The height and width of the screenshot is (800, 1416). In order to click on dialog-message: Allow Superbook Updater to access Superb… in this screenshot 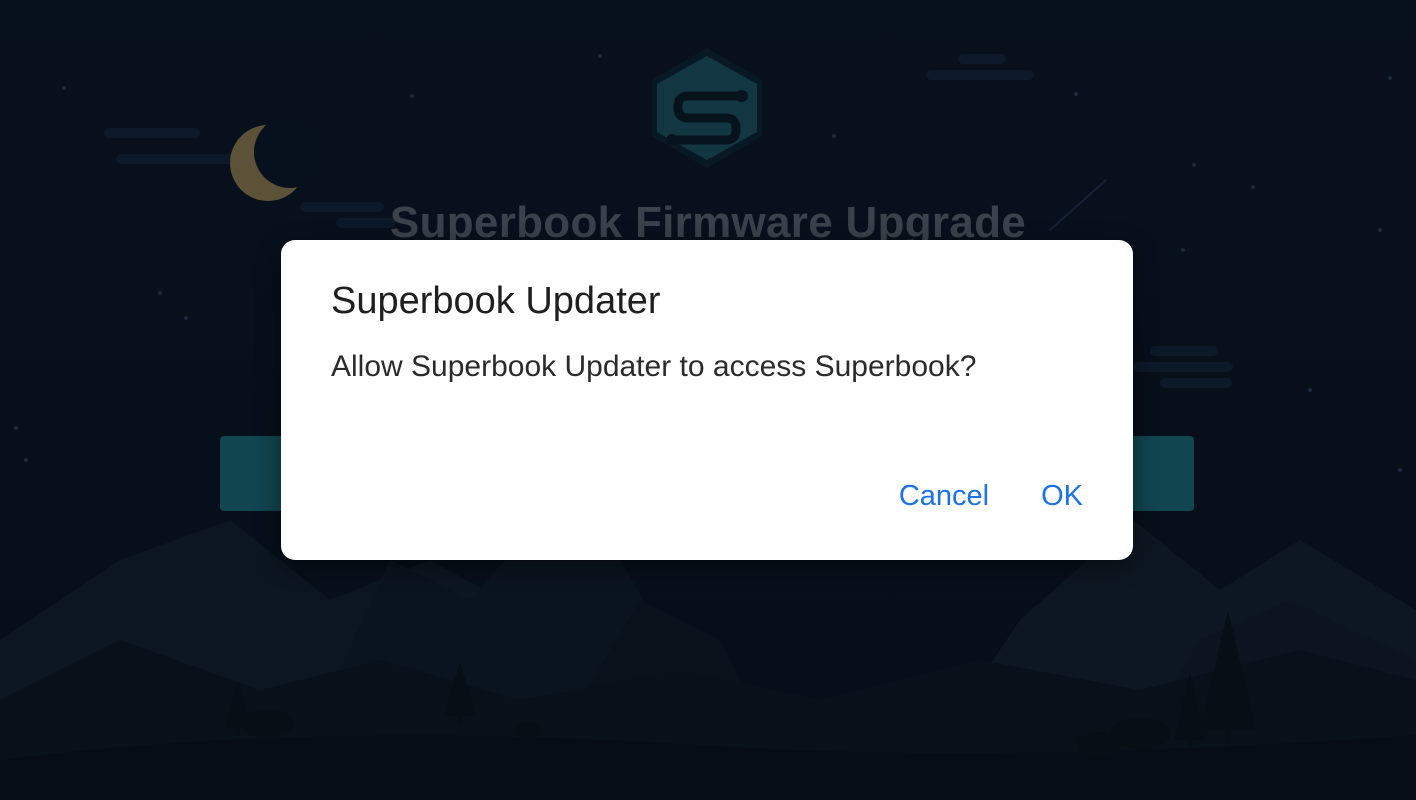, I will do `click(654, 366)`.